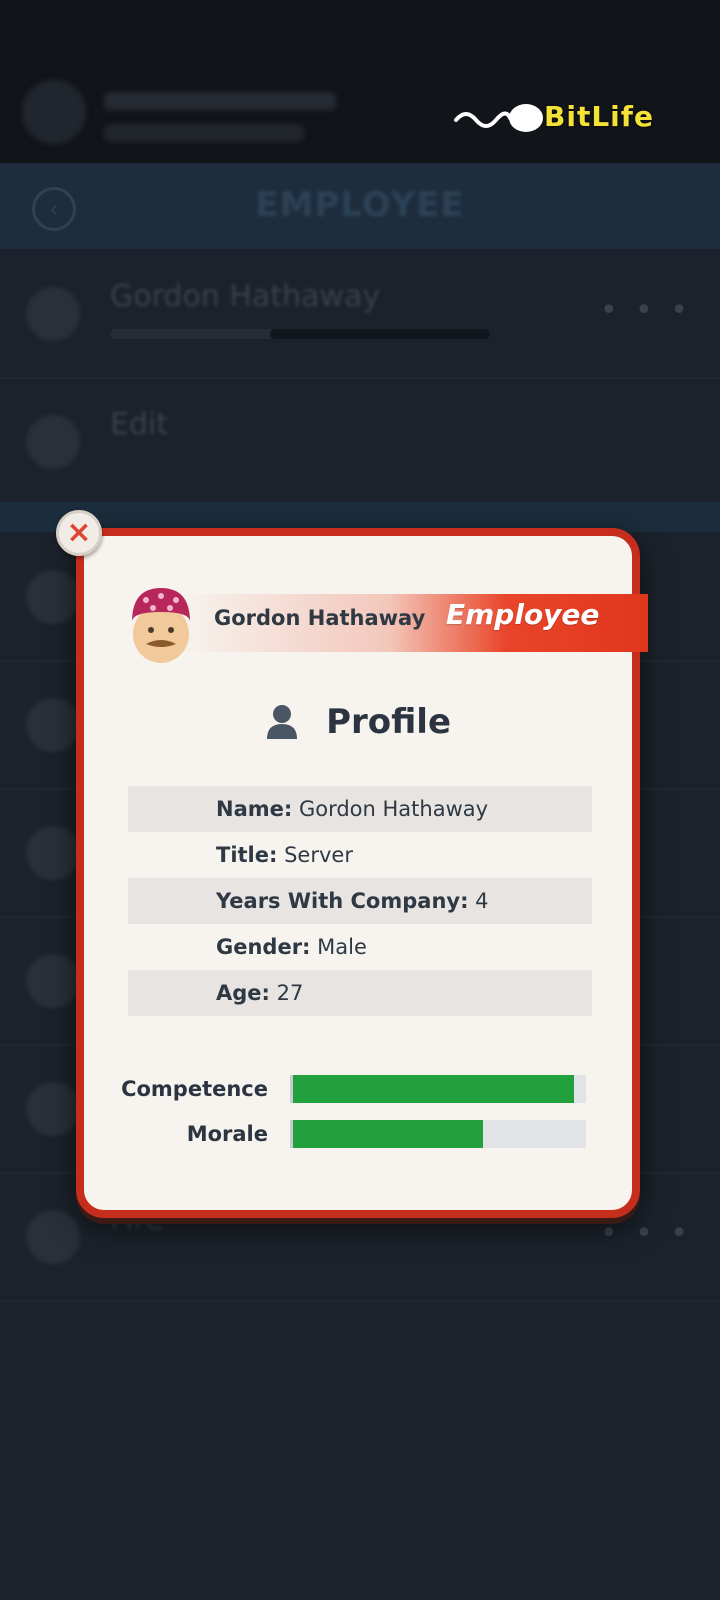 This screenshot has width=720, height=1600. Describe the element at coordinates (54, 112) in the screenshot. I see `profile-avatar` at that location.